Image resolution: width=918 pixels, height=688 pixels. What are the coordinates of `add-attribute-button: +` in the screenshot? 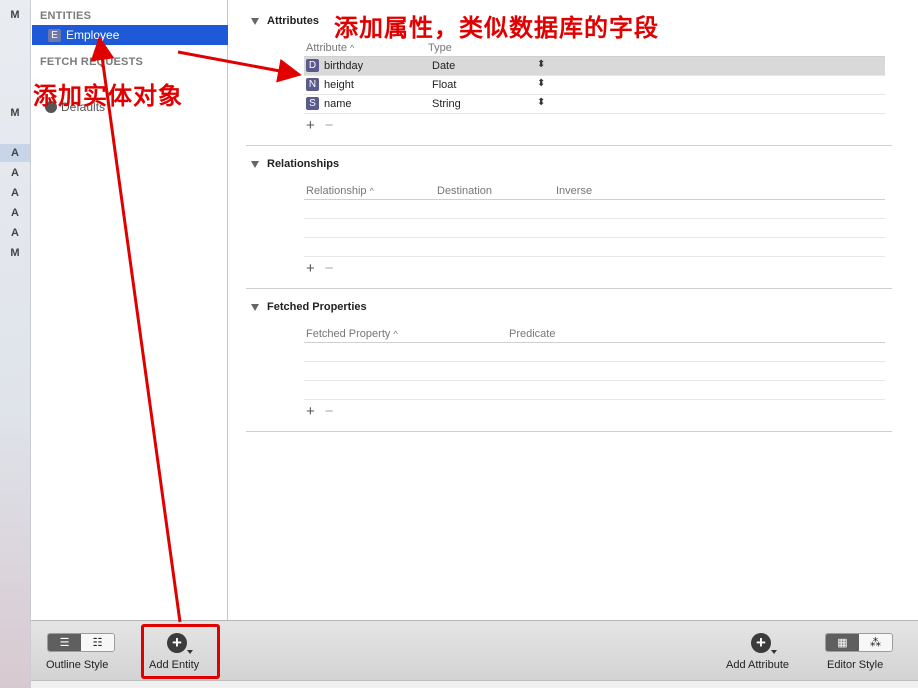 It's located at (764, 643).